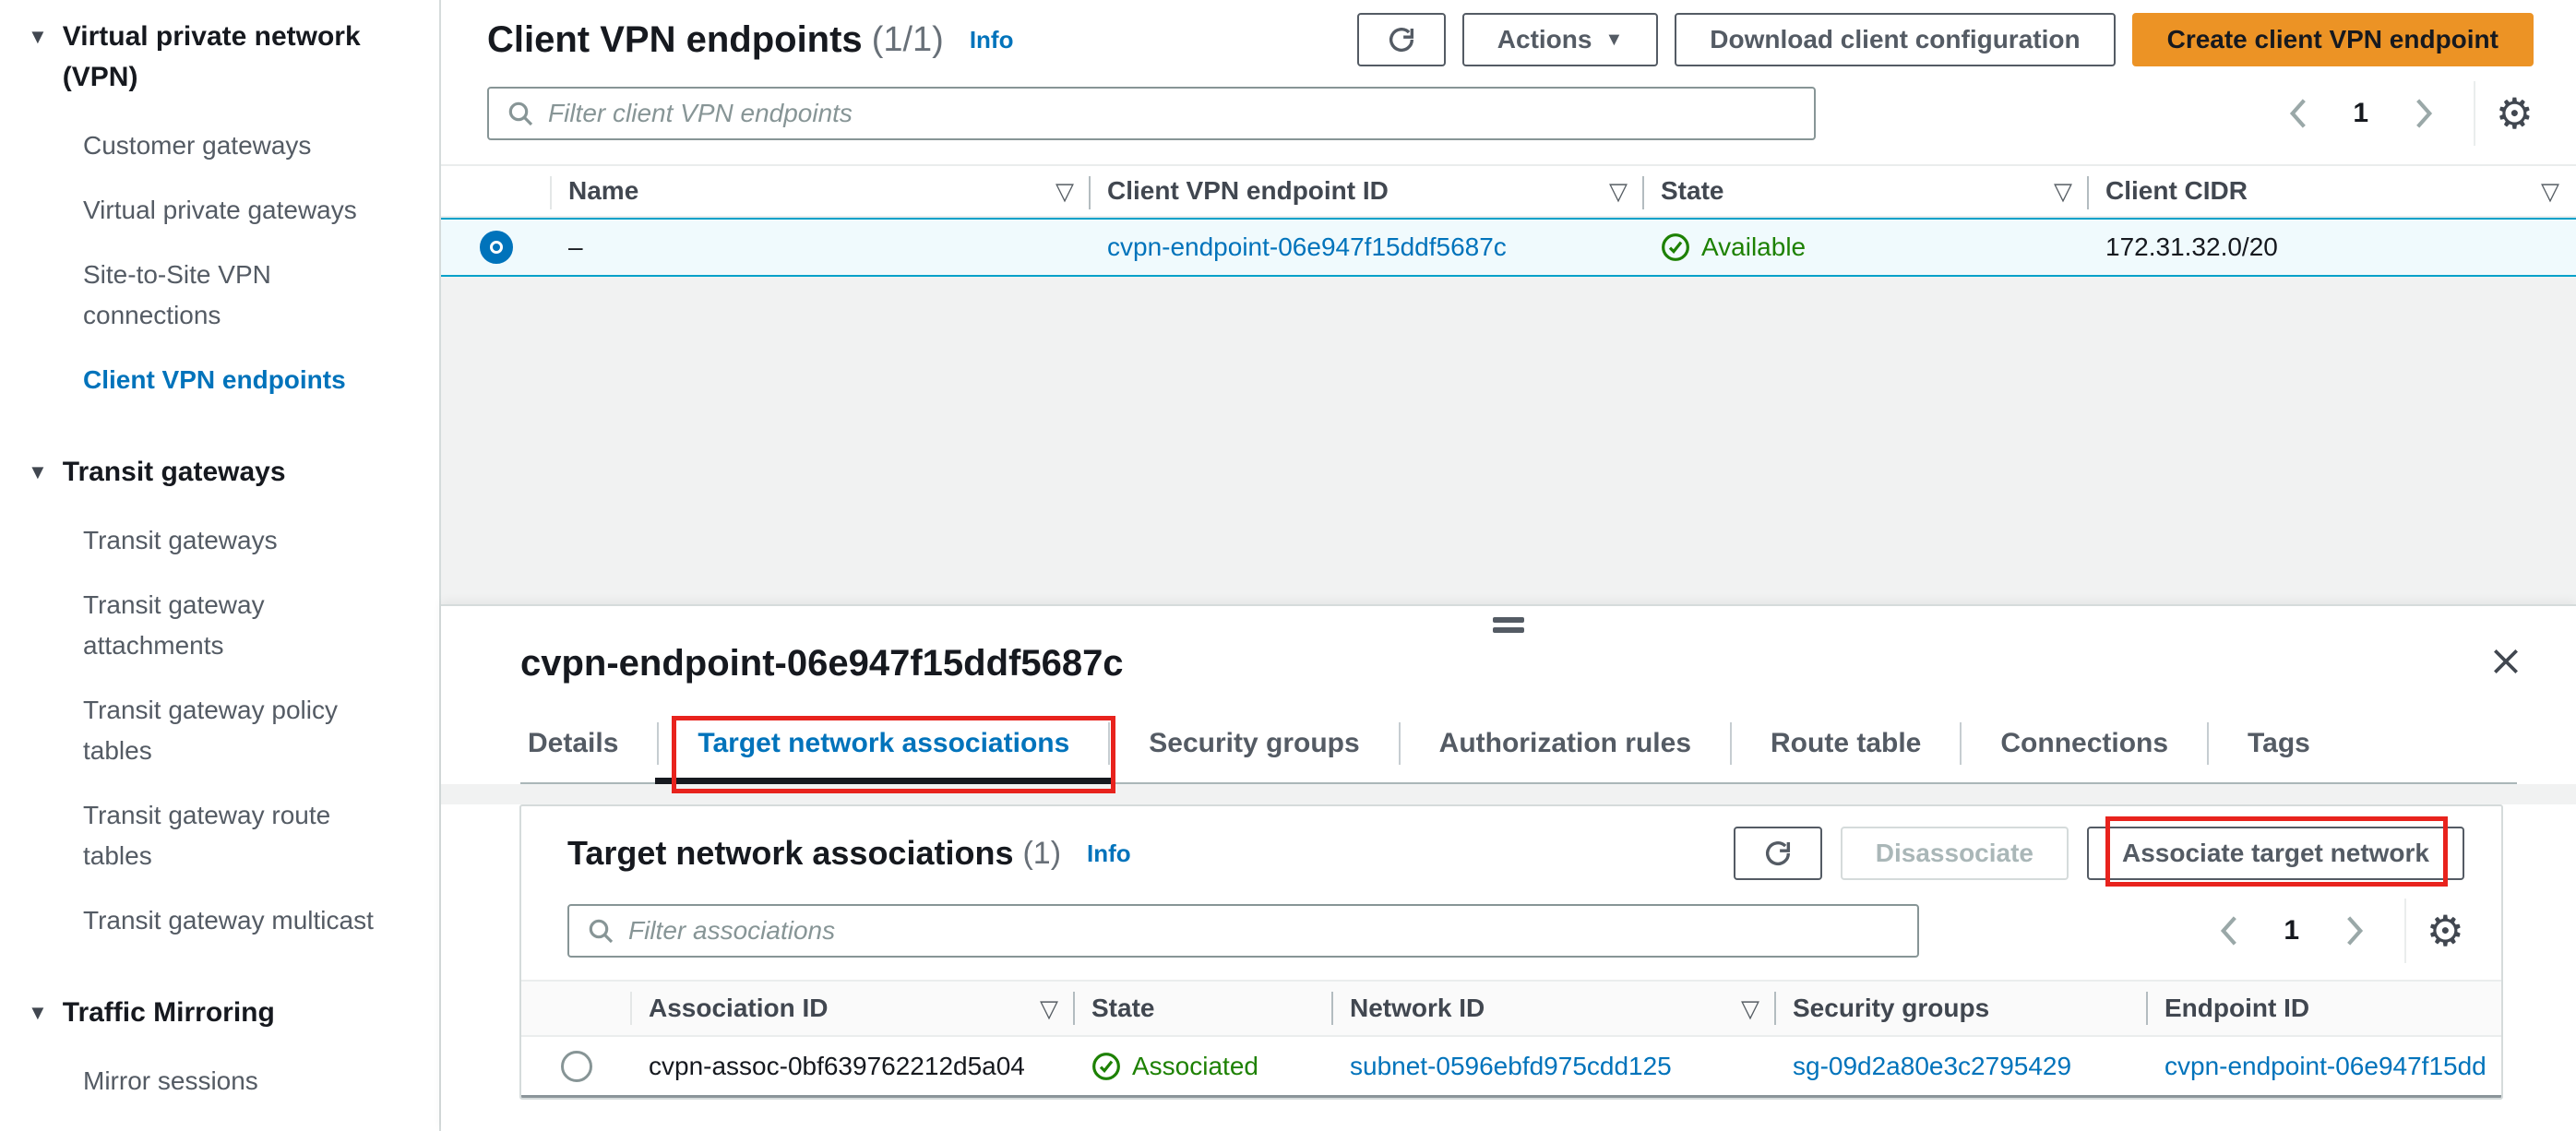  Describe the element at coordinates (235, 211) in the screenshot. I see `sidebar-item-virtual-private-gateways: Virtual private gateways` at that location.